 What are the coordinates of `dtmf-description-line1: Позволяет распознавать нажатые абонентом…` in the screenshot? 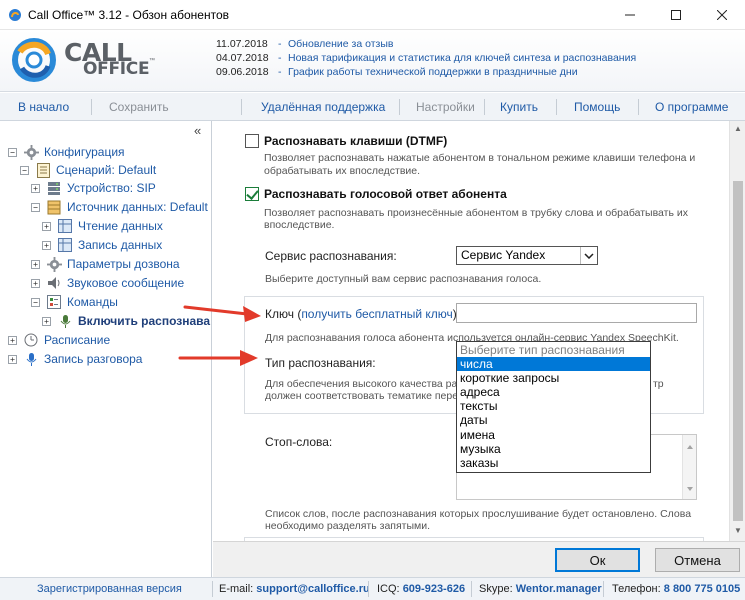 It's located at (480, 158).